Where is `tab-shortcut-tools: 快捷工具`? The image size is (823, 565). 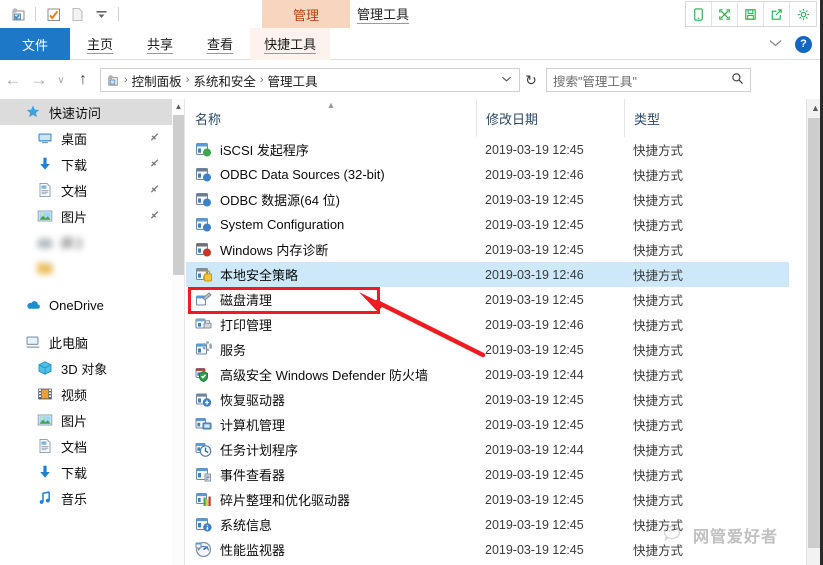
tab-shortcut-tools: 快捷工具 is located at coordinates (290, 44).